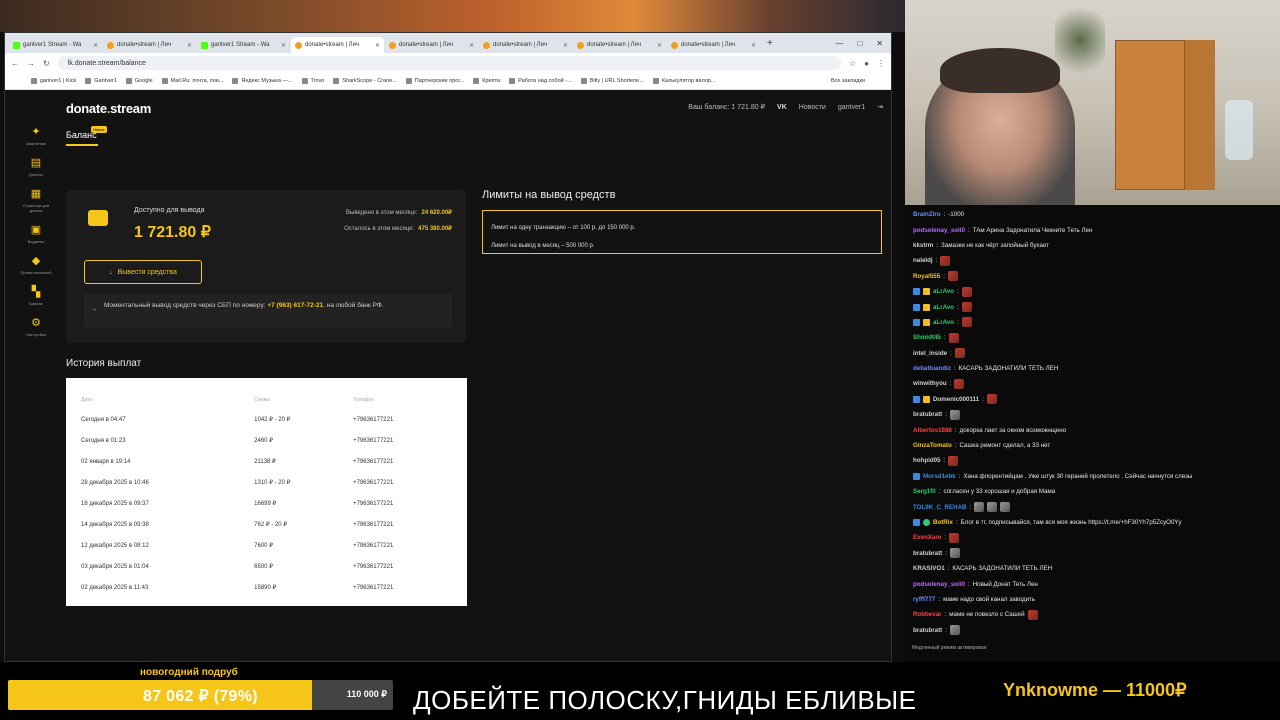  What do you see at coordinates (956, 399) in the screenshot?
I see `chat-nick: Domenic000111` at bounding box center [956, 399].